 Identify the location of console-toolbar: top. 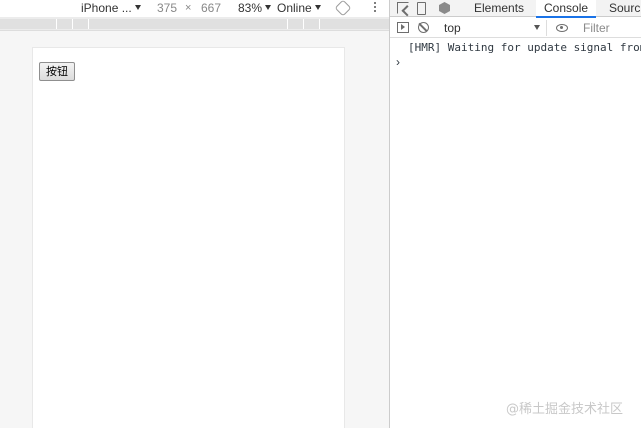
(515, 28).